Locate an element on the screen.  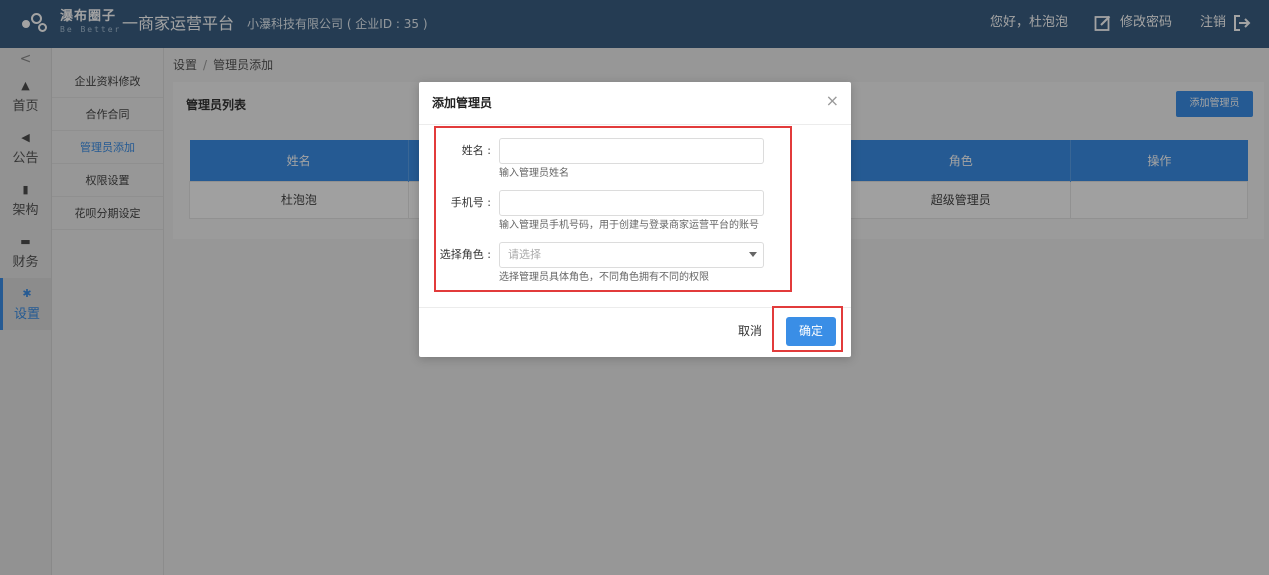
name-hint: 输入管理员姓名 is located at coordinates (534, 173).